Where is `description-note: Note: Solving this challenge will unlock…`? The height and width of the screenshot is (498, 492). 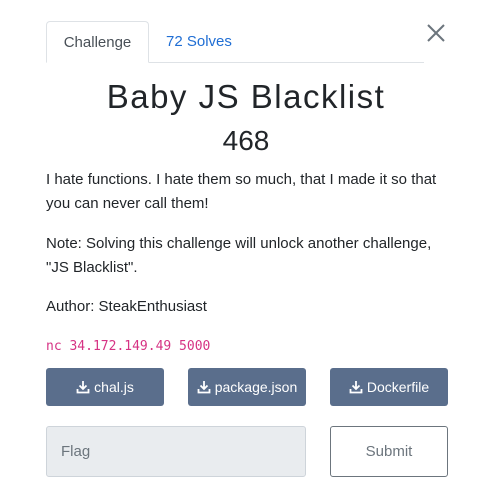 description-note: Note: Solving this challenge will unlock… is located at coordinates (239, 255).